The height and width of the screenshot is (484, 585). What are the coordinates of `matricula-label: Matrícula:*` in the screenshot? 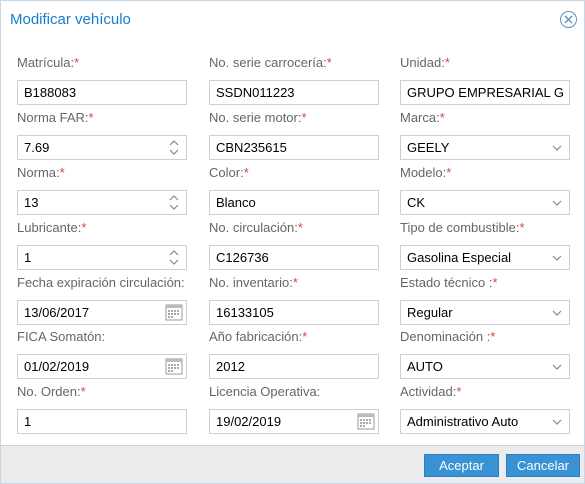 It's located at (48, 62).